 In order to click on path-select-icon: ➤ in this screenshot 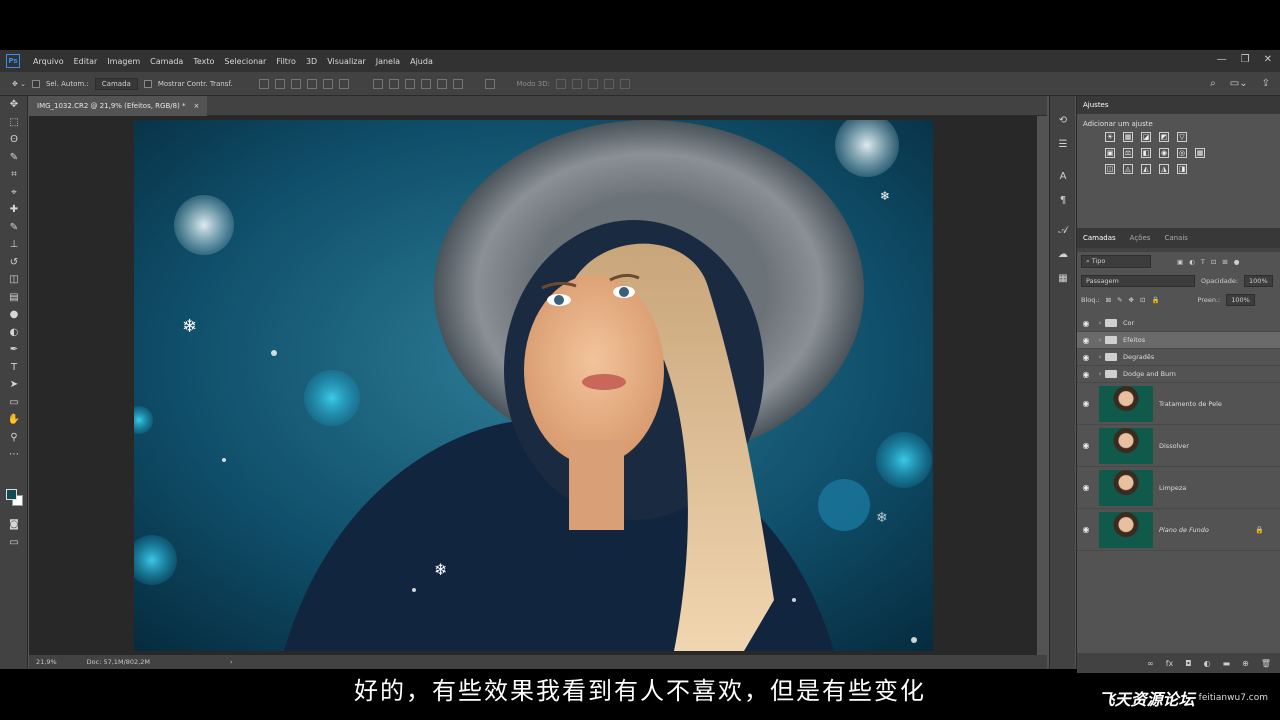, I will do `click(14, 385)`.